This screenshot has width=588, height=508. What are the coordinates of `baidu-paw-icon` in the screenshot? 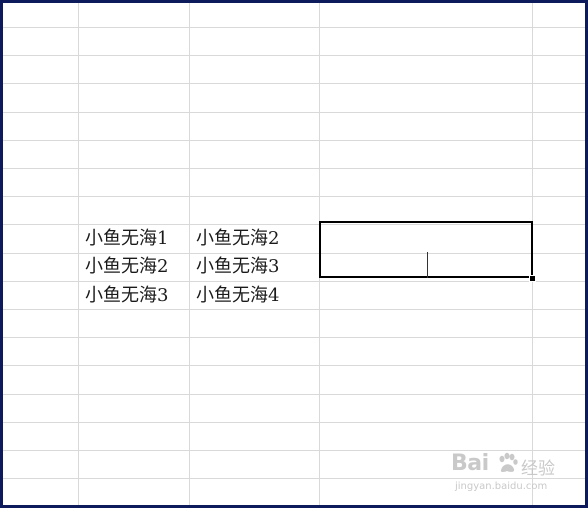 It's located at (508, 462).